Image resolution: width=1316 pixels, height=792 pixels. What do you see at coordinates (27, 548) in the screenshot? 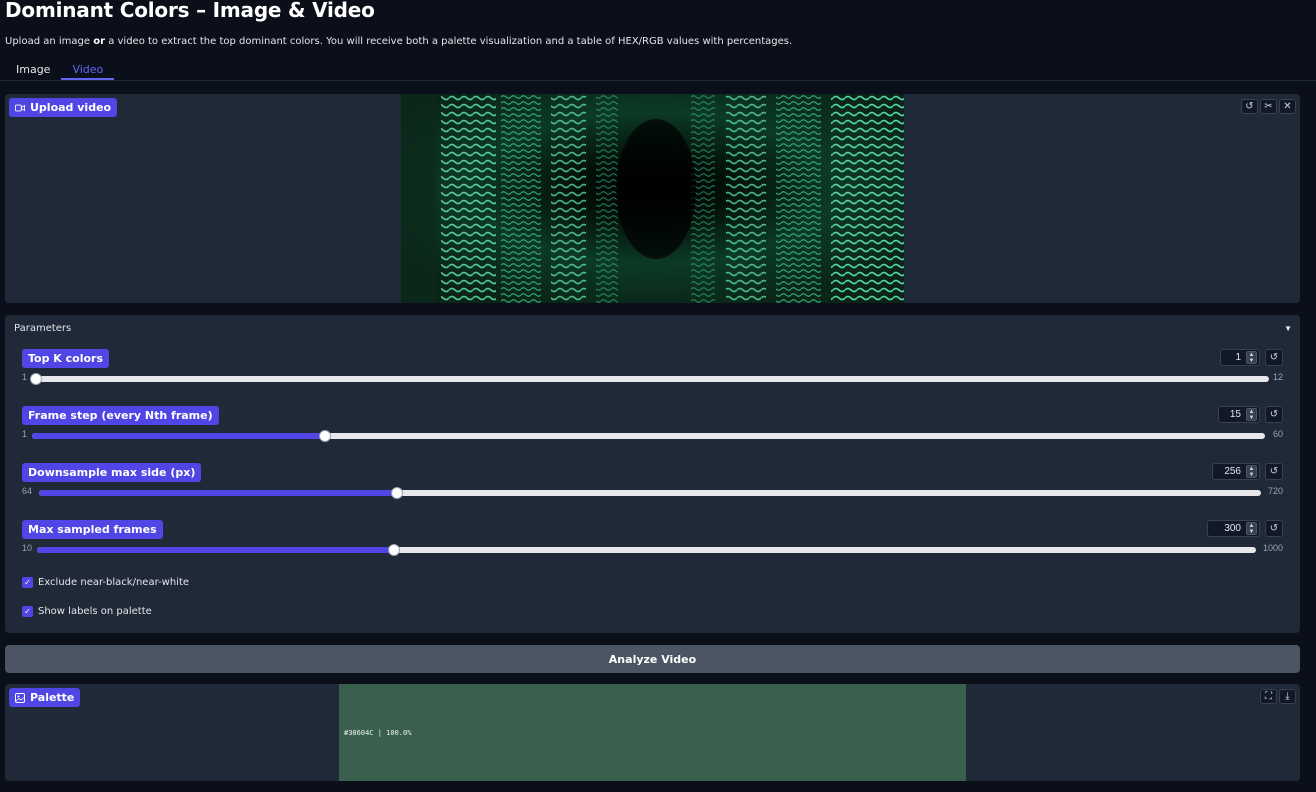
I see `slider-min-label: 10` at bounding box center [27, 548].